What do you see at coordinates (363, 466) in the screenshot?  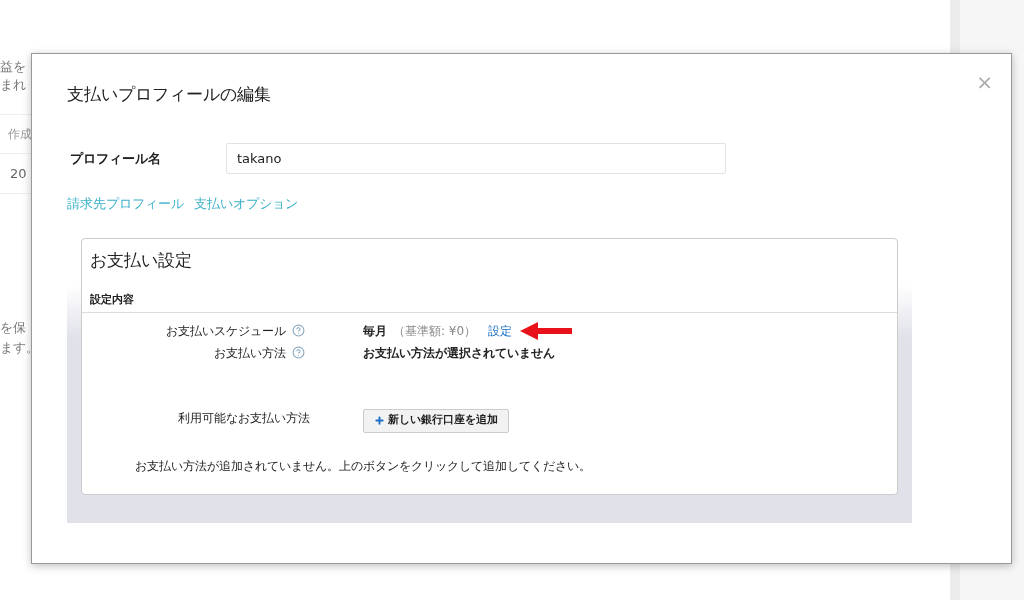 I see `empty-message: お支払い方法が追加されていません。上のボタンをクリックして追加してください。` at bounding box center [363, 466].